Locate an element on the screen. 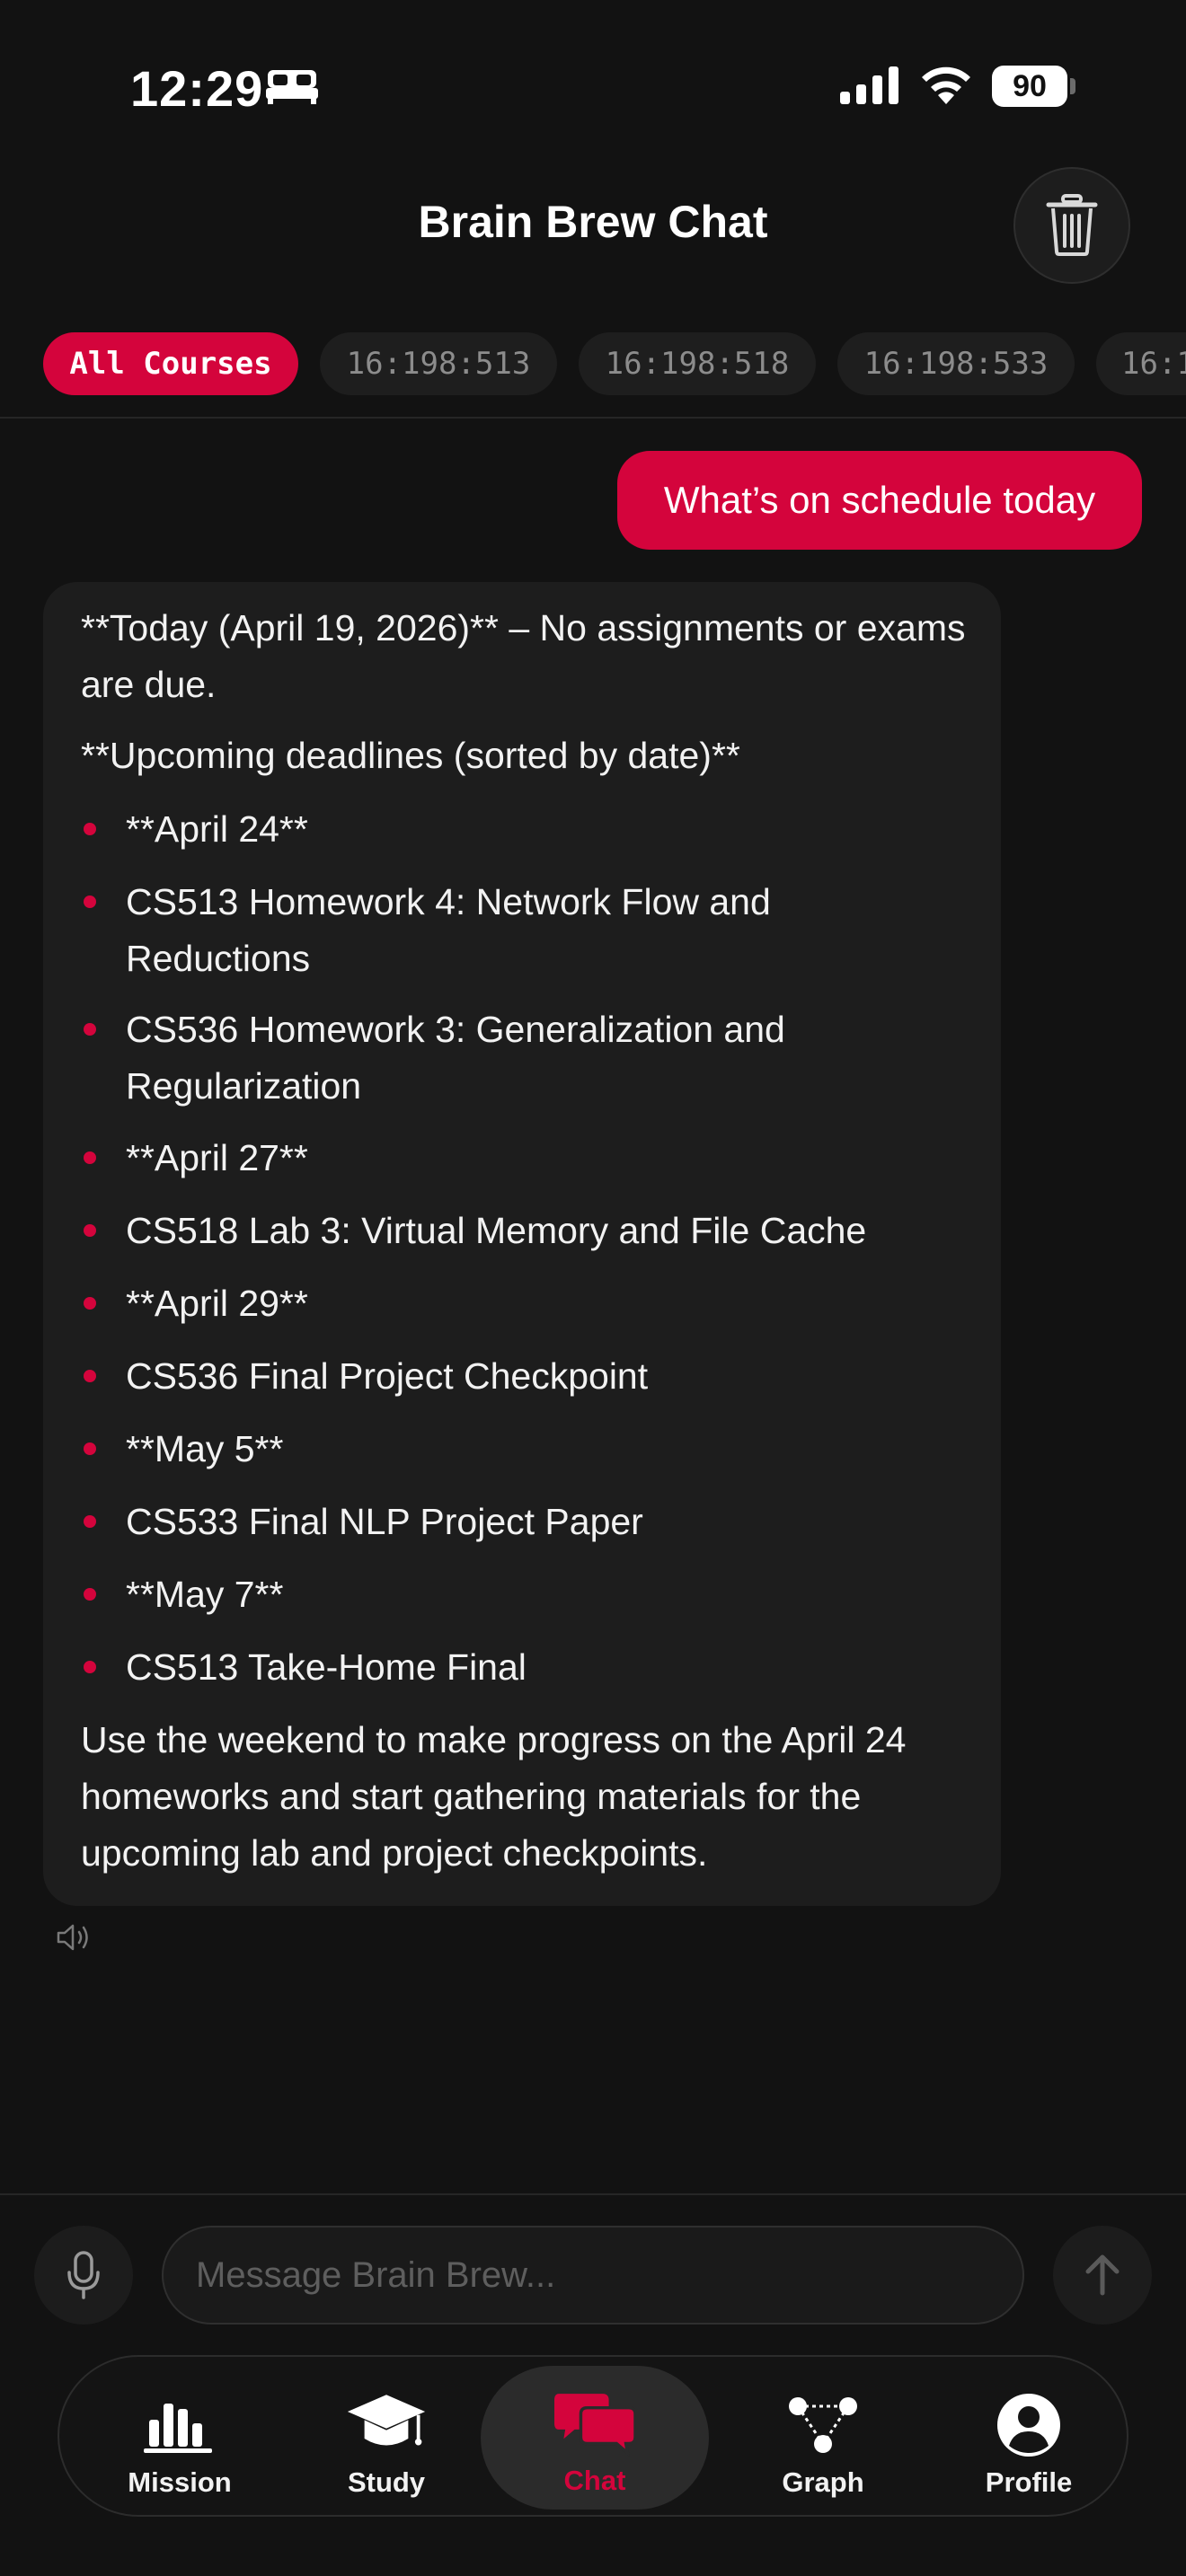 The height and width of the screenshot is (2576, 1186). message-input is located at coordinates (593, 2275).